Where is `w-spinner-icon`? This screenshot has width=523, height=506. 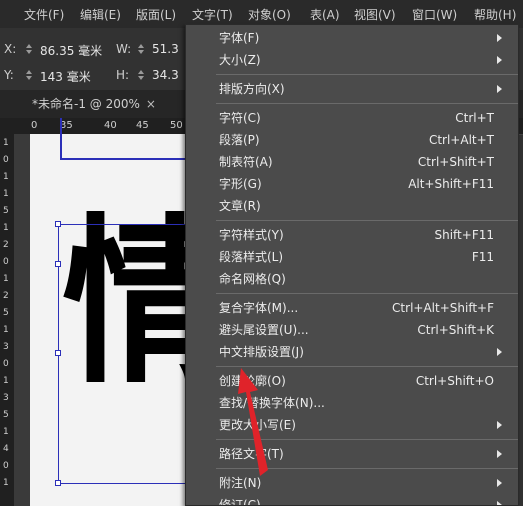
w-spinner-icon is located at coordinates (141, 49).